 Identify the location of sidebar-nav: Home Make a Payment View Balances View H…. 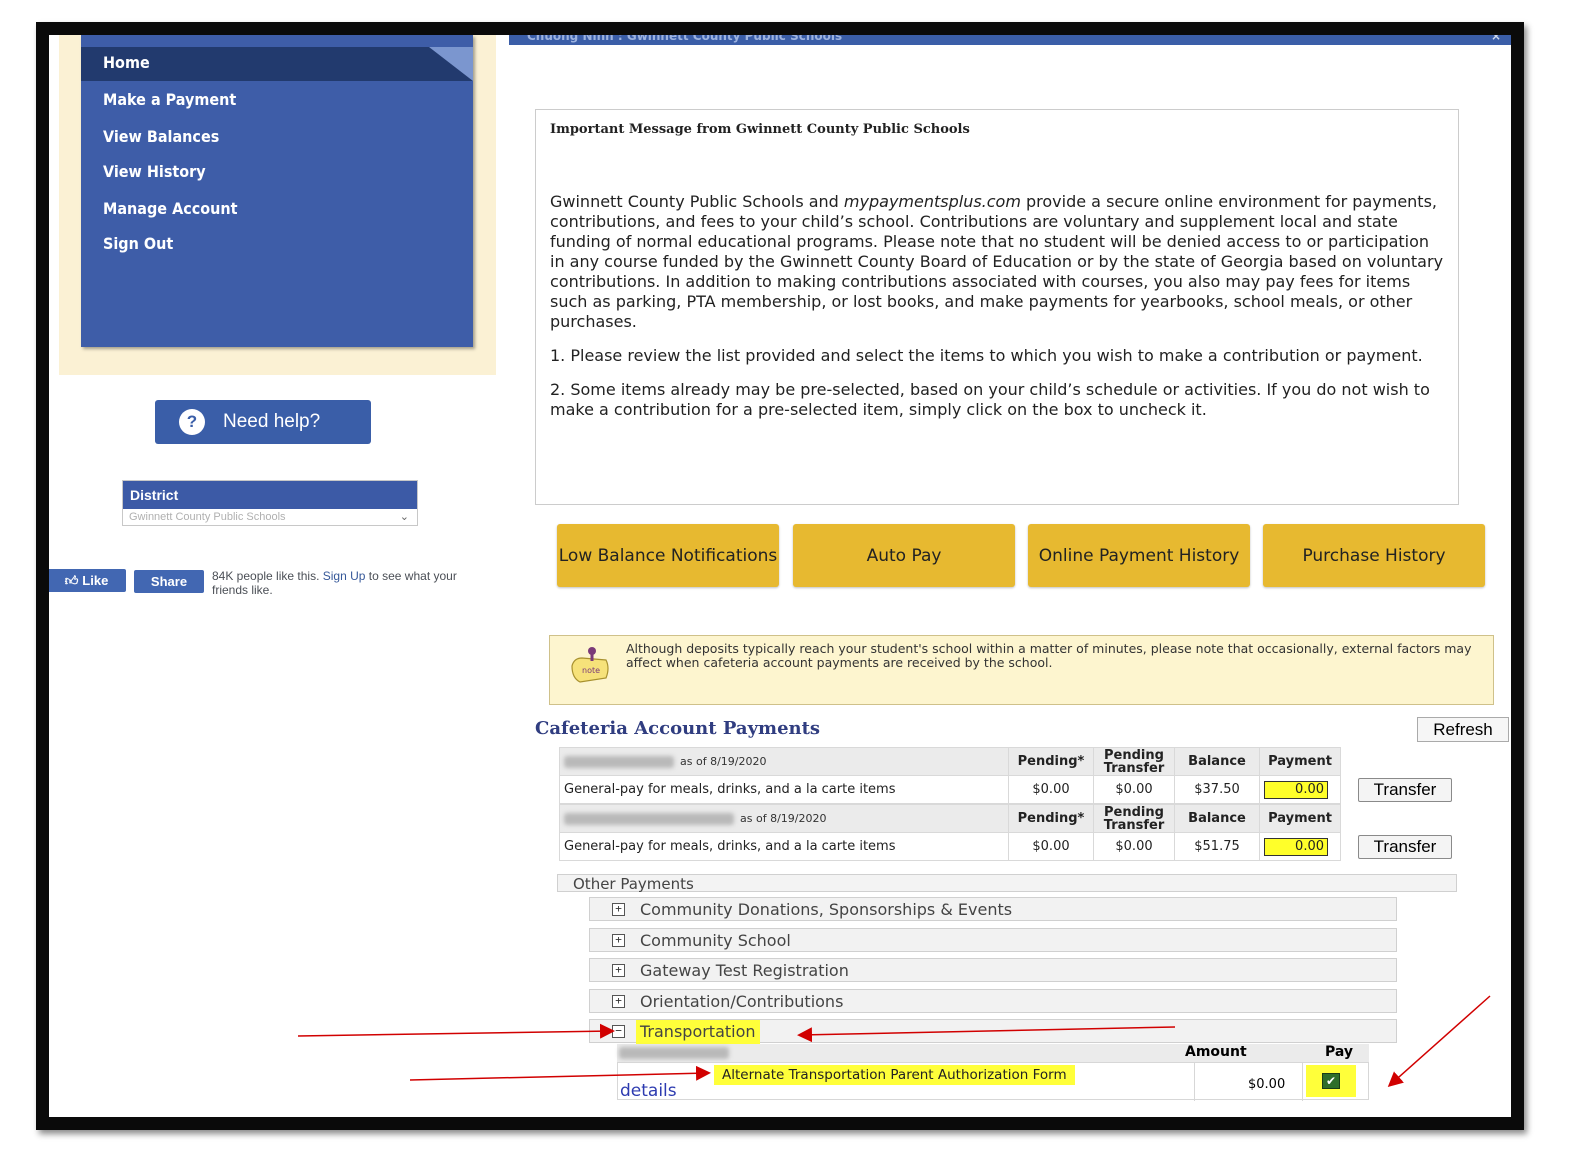
(277, 191).